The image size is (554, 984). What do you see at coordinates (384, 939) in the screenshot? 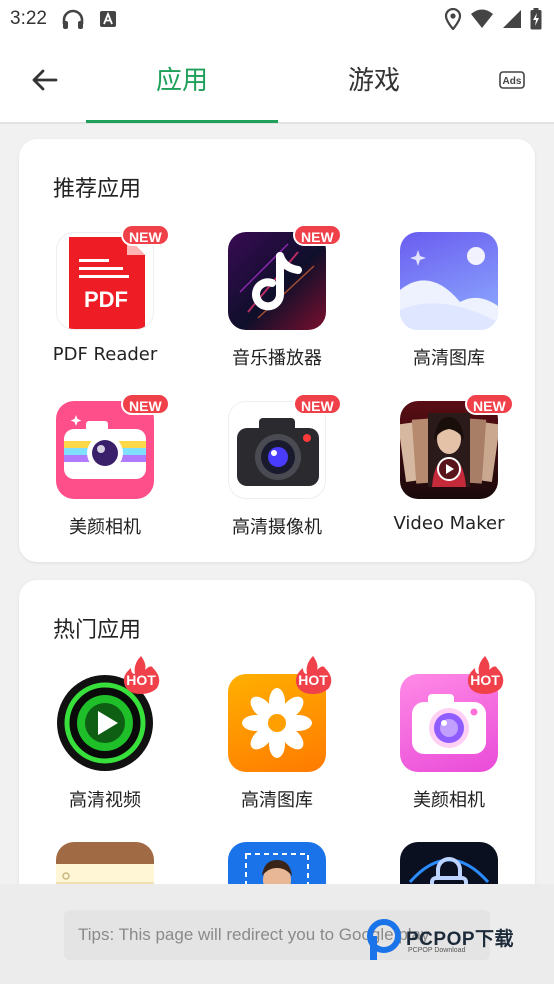
I see `pcpop-logo-icon` at bounding box center [384, 939].